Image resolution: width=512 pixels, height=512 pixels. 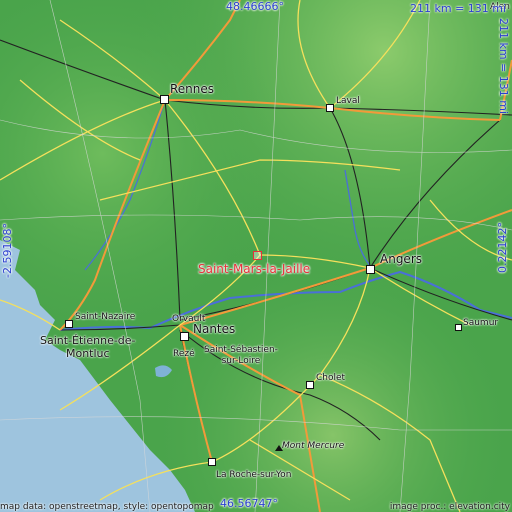 I want to click on city-label-nantes: Nantes, so click(x=214, y=329).